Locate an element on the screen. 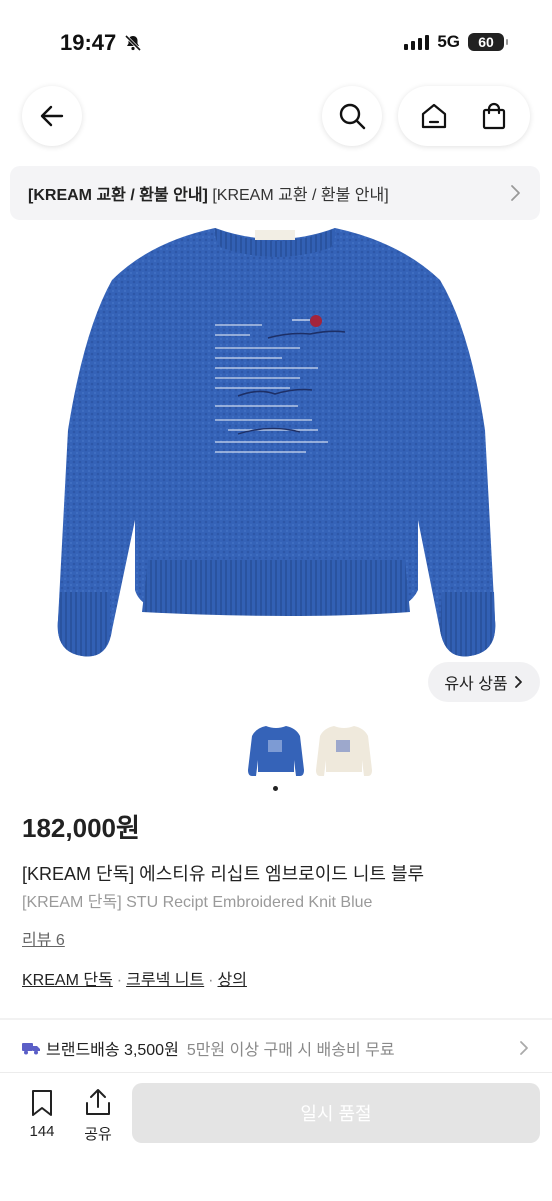  product-name-korean: [KREAM 단독] 에스티유 리십트 엠브로이드 니트 블루 is located at coordinates (223, 874).